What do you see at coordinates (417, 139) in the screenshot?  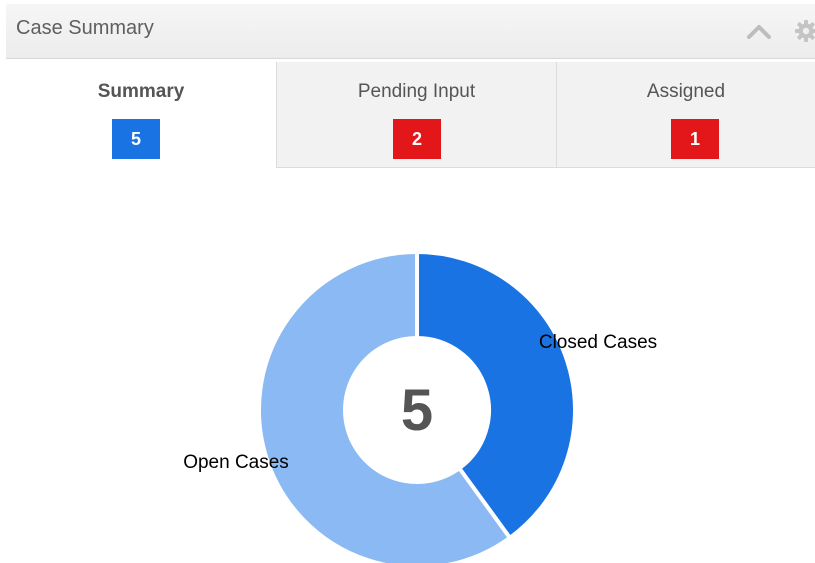 I see `tab-pending-input-count-badge: 2` at bounding box center [417, 139].